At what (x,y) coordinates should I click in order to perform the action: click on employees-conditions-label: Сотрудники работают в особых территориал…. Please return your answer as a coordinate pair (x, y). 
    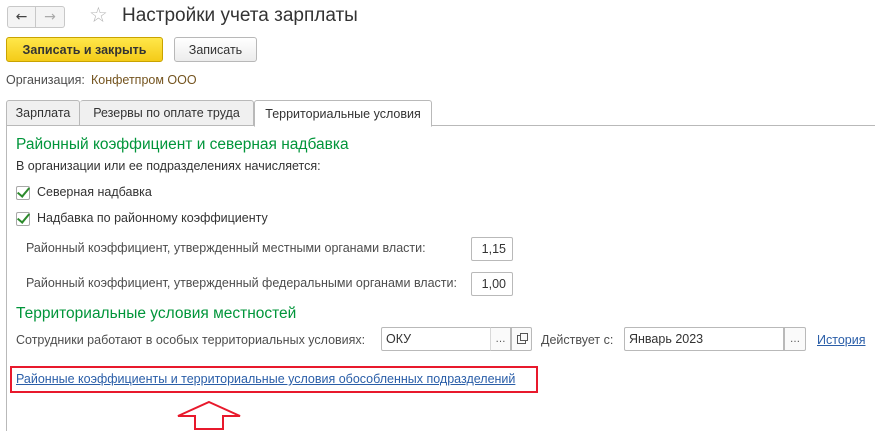
    Looking at the image, I should click on (191, 340).